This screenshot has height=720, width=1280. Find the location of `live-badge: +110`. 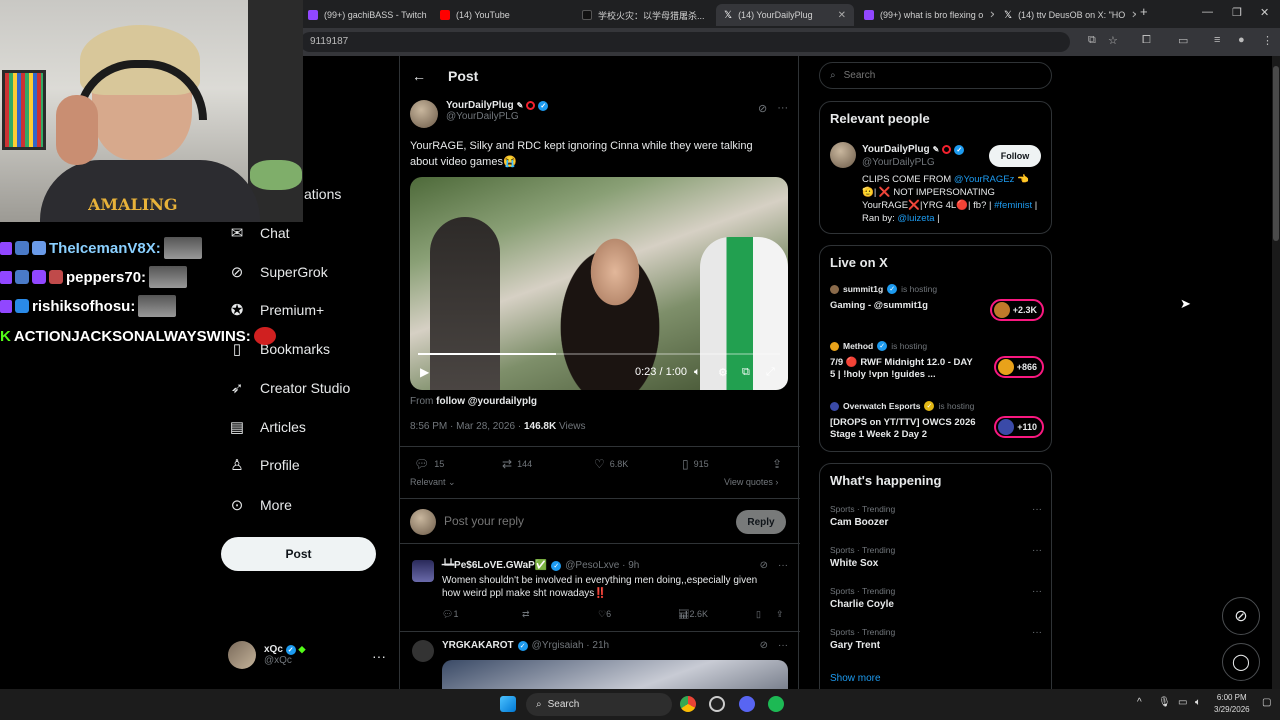

live-badge: +110 is located at coordinates (1019, 427).